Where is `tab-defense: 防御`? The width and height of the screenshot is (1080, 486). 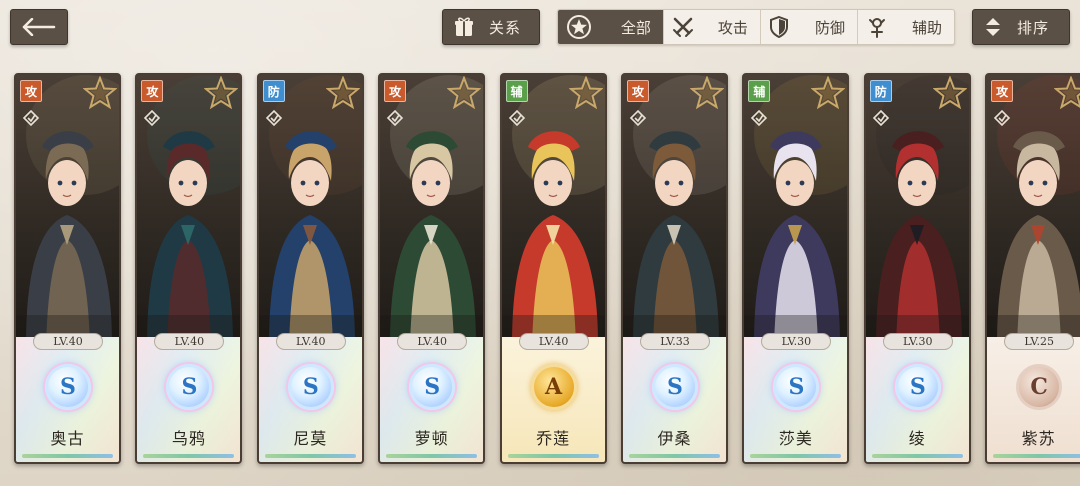 tab-defense: 防御 is located at coordinates (808, 27).